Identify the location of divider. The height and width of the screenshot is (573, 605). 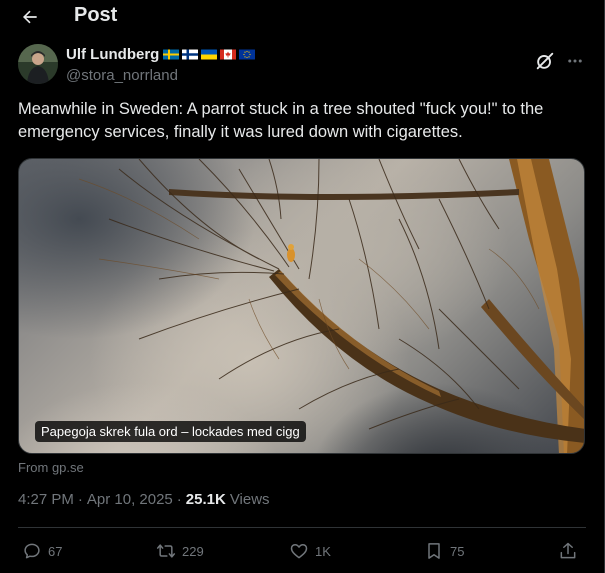
(302, 527).